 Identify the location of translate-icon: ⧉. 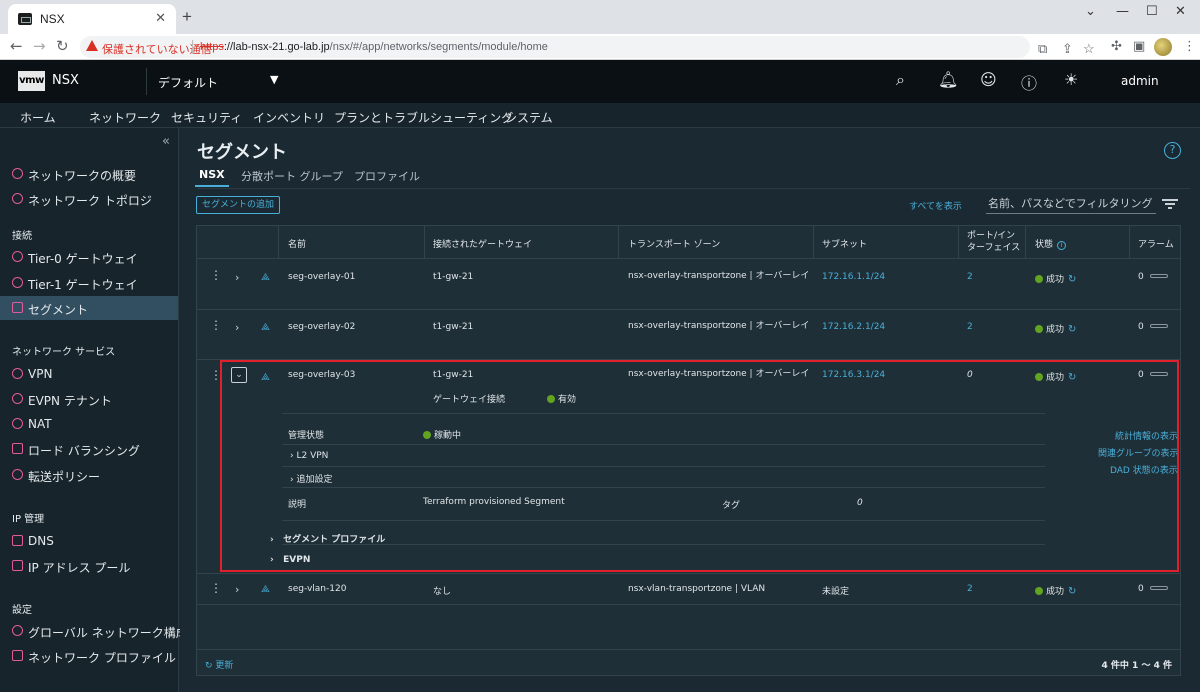
(1042, 49).